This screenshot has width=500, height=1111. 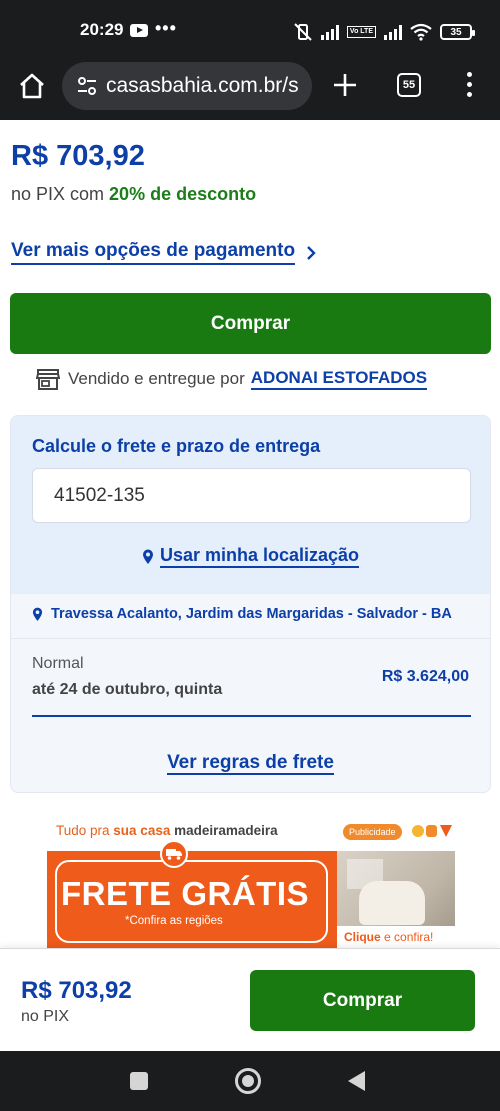 What do you see at coordinates (142, 830) in the screenshot?
I see `ad-head-bold: sua casa` at bounding box center [142, 830].